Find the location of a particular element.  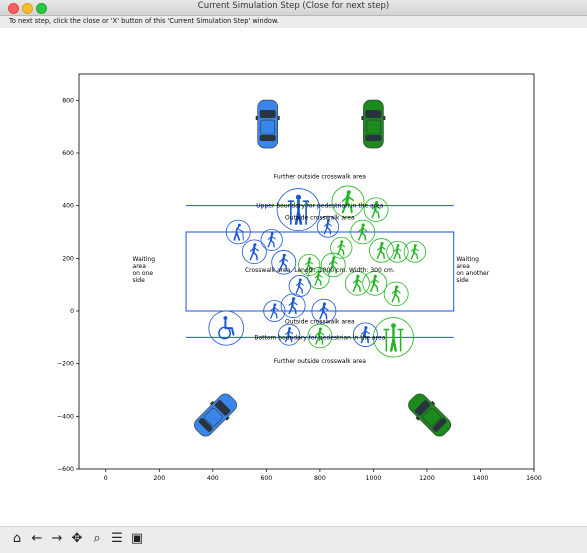

navigation-toolbar: ⌂ ← → ✥ ⌕ ☰ ▣ is located at coordinates (293, 539).